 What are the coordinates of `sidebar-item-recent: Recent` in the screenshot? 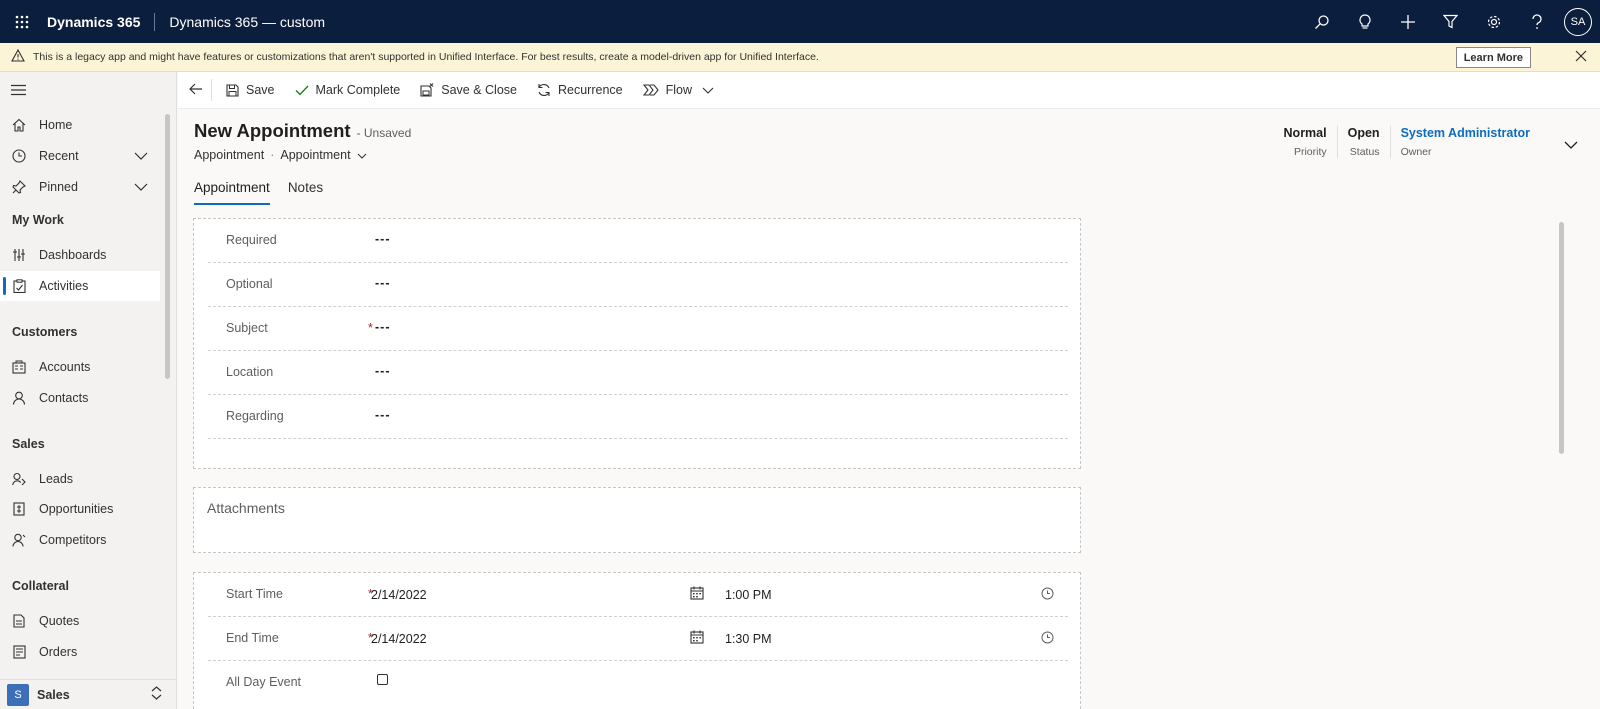 It's located at (80, 156).